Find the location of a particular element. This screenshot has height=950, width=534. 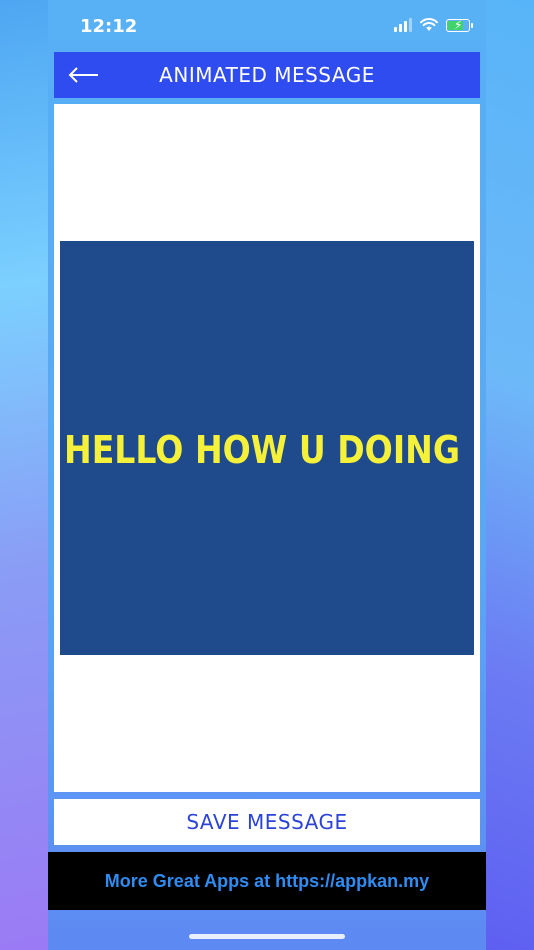

footer-ad-text: More Great Apps at https://appkan.my is located at coordinates (267, 880).